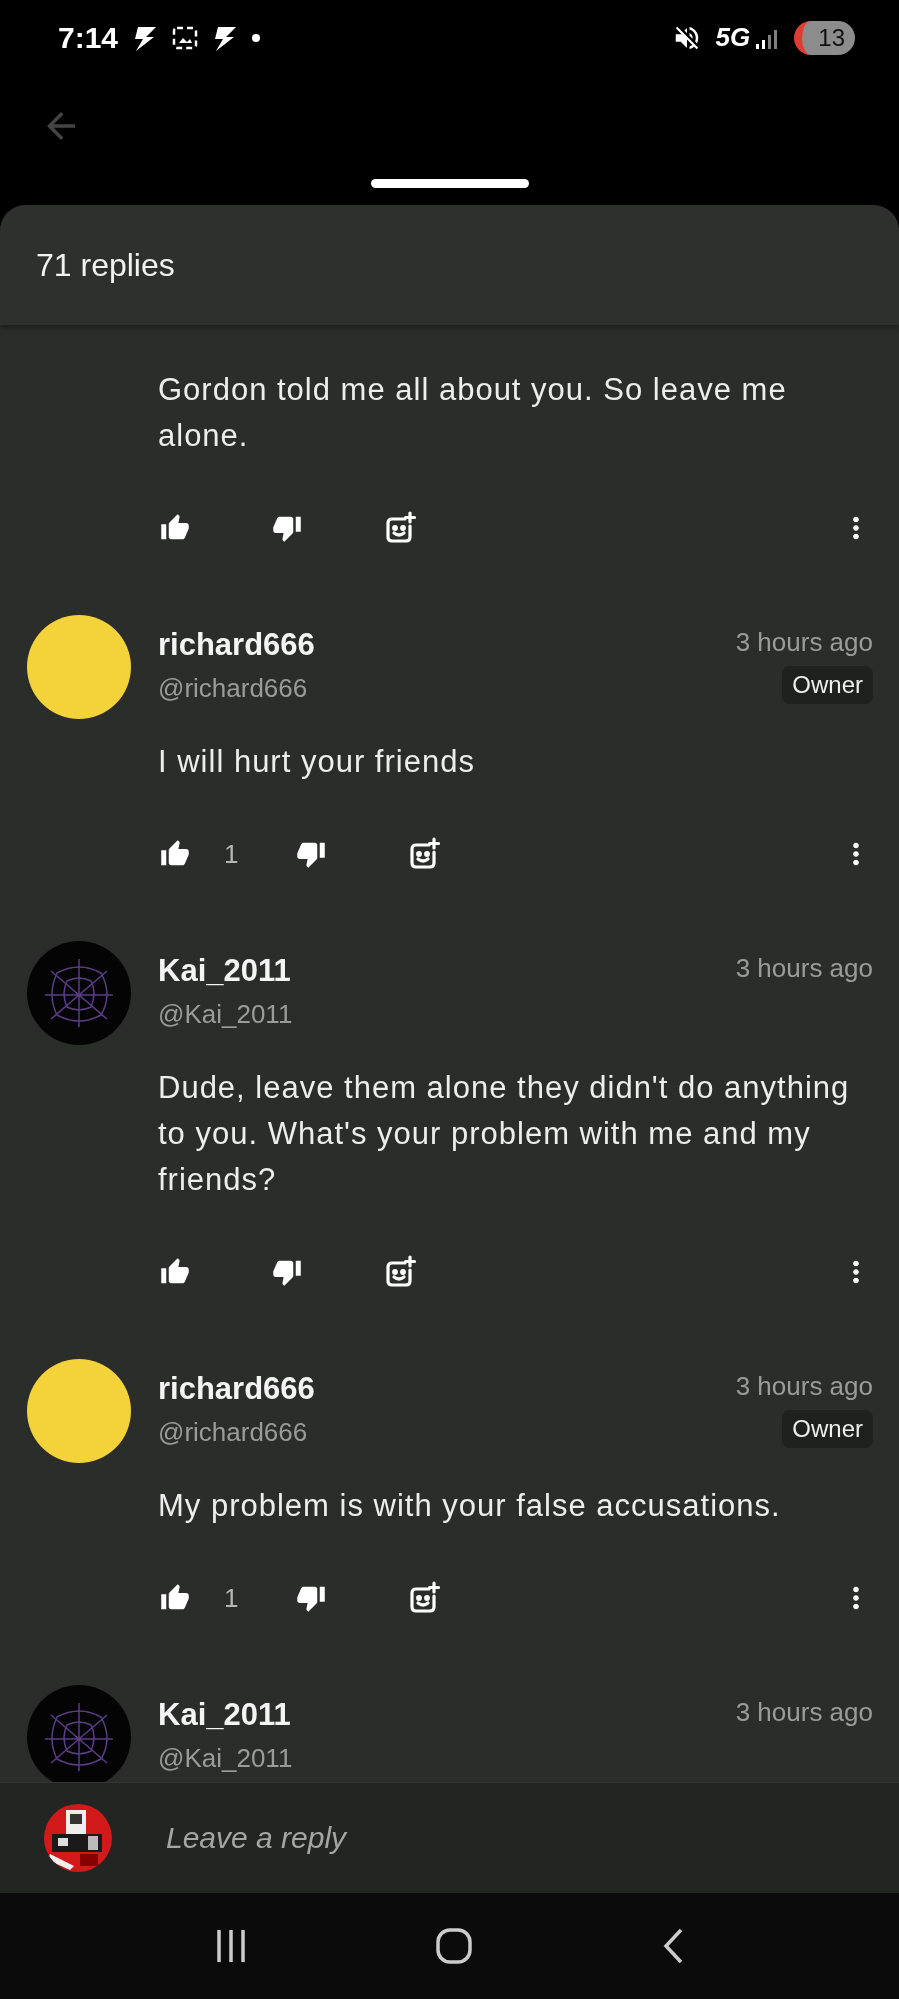 Image resolution: width=899 pixels, height=1999 pixels. I want to click on network-type: 5G, so click(733, 37).